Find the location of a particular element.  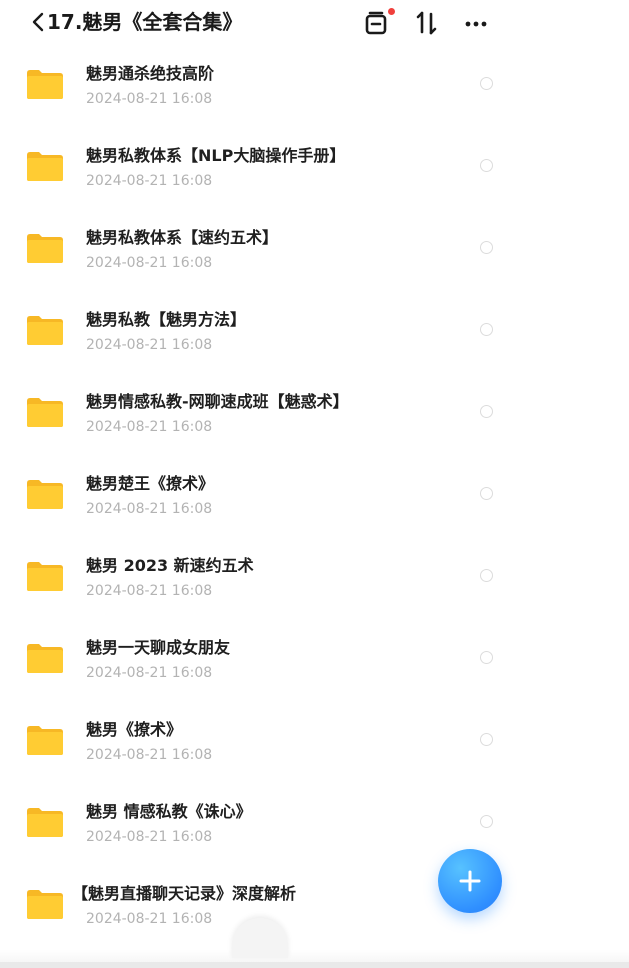

list-item: 魅男私教体系【速约五术】 2024-08-21 16:08 is located at coordinates (314, 251).